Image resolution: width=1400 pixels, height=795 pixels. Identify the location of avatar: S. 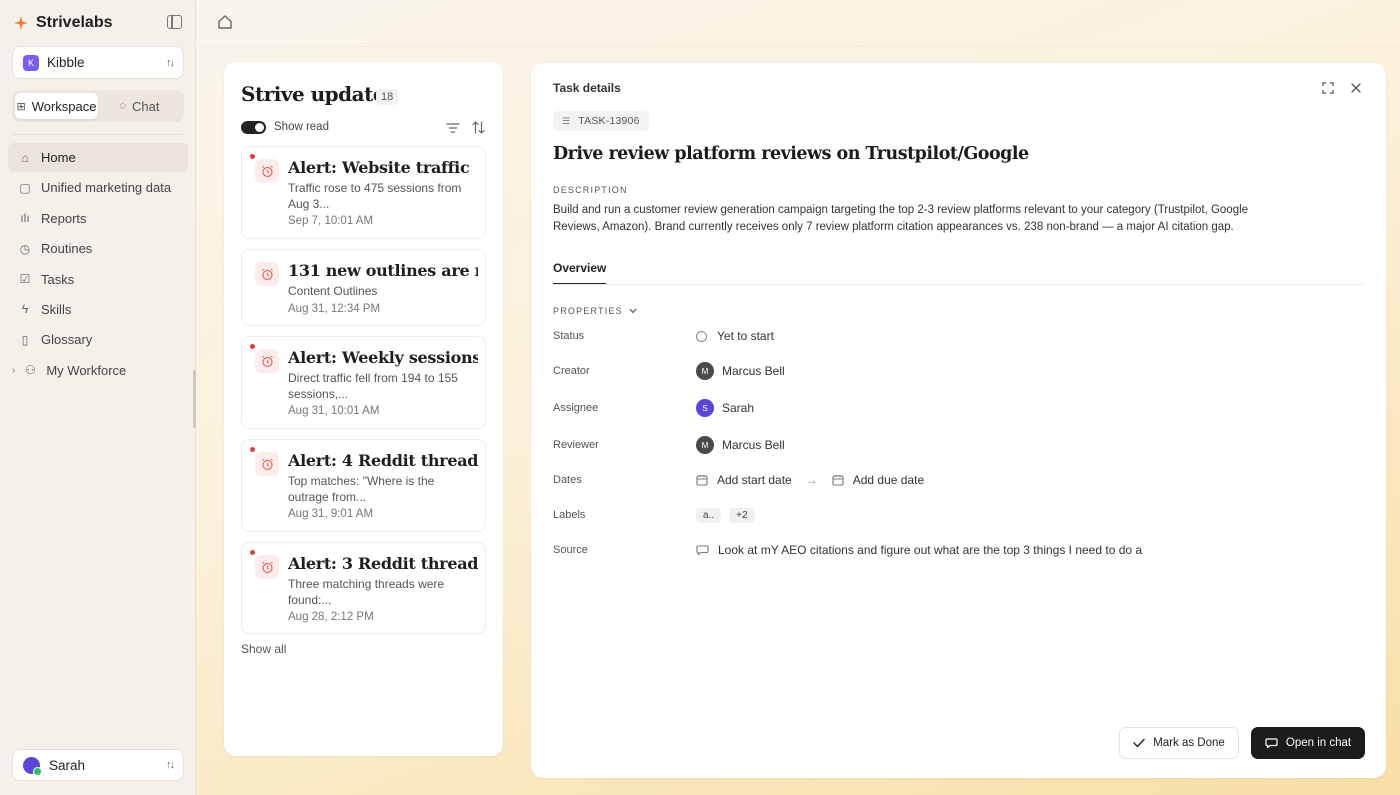
(705, 408).